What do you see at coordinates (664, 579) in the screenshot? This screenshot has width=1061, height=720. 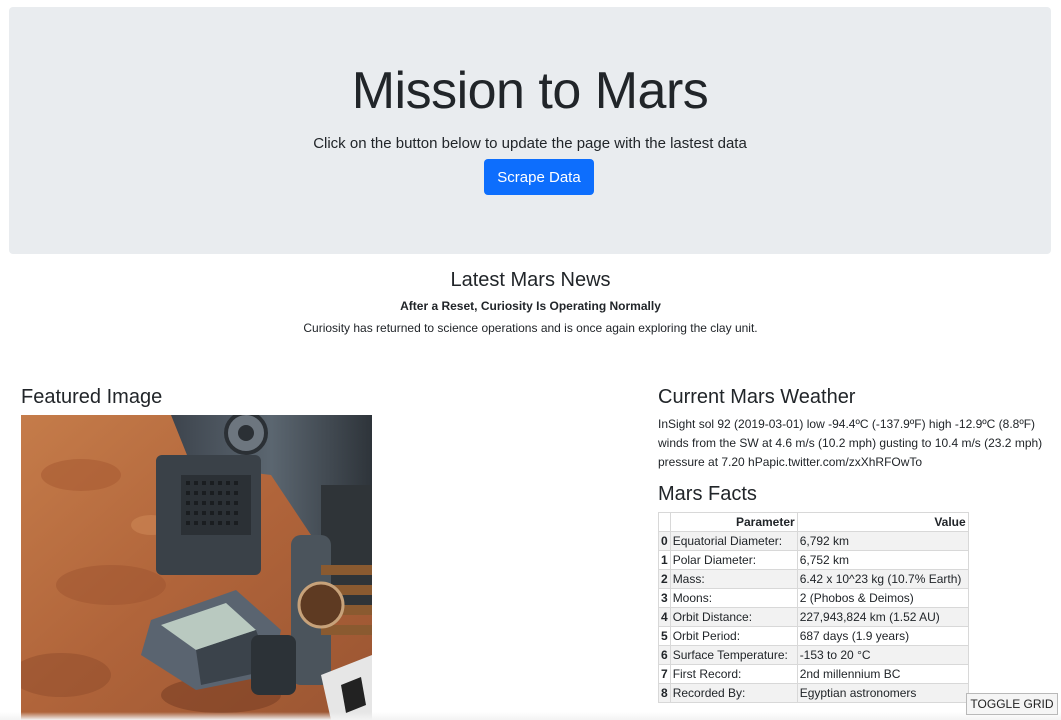 I see `row-index: 2` at bounding box center [664, 579].